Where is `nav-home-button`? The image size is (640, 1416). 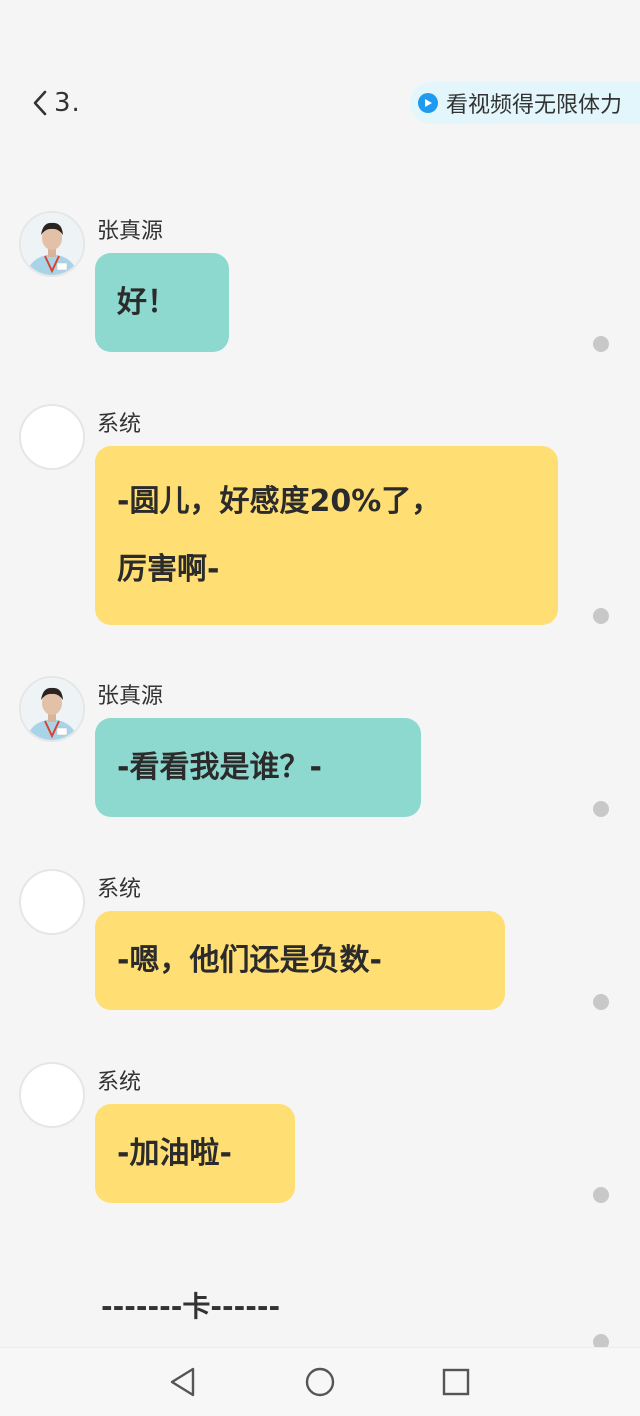
nav-home-button is located at coordinates (320, 1382).